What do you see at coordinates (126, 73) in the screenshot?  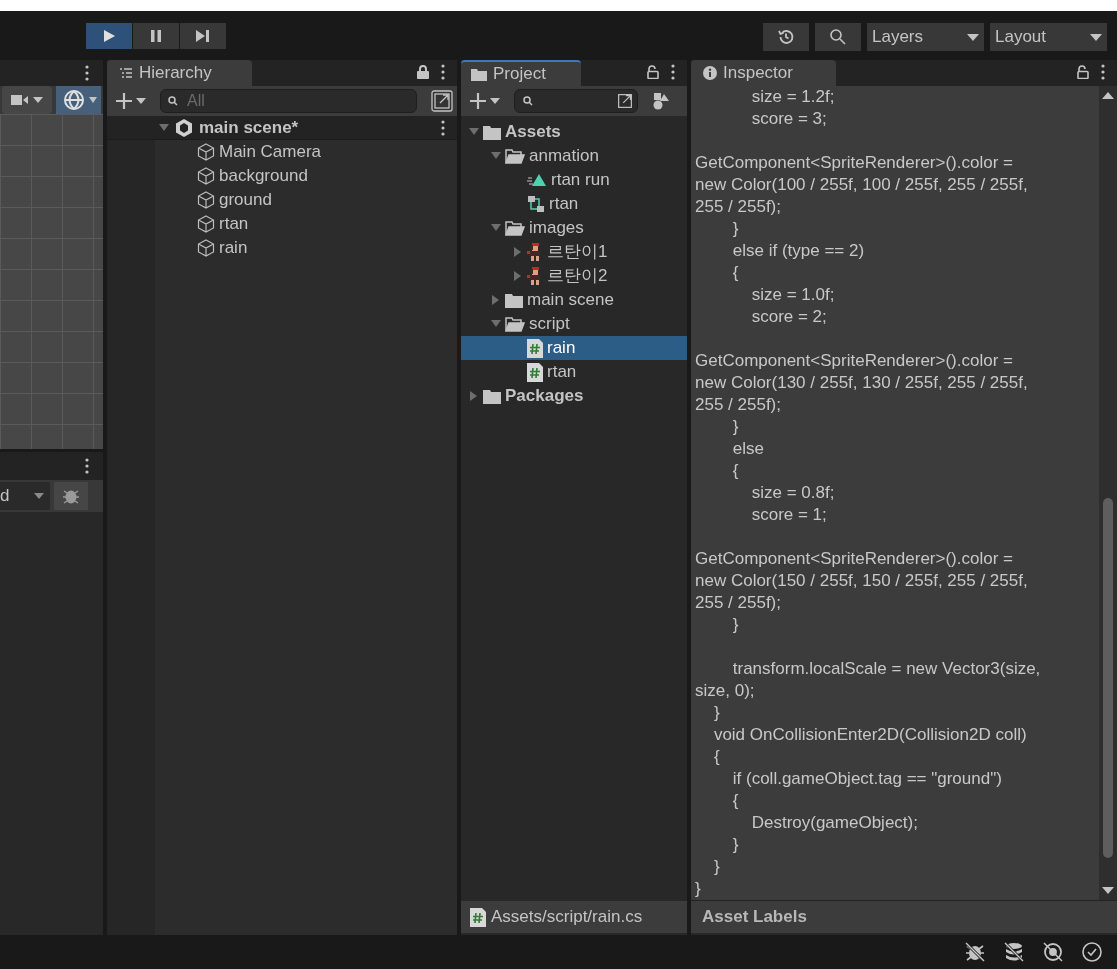 I see `list-icon` at bounding box center [126, 73].